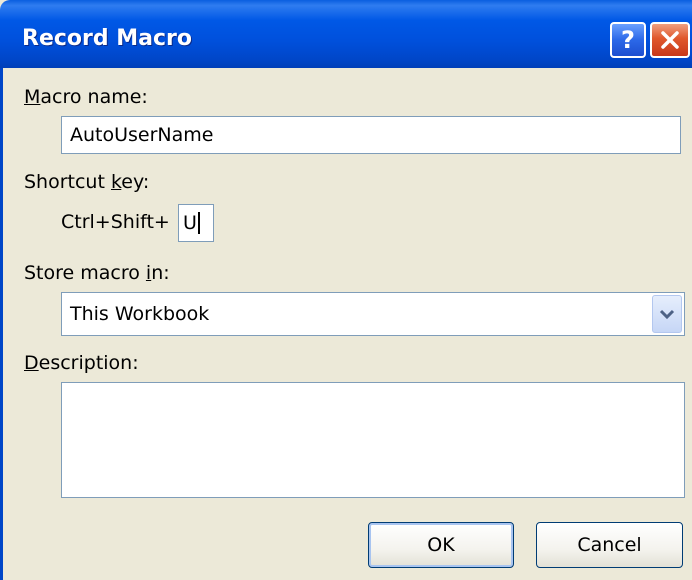 The height and width of the screenshot is (580, 692). Describe the element at coordinates (142, 135) in the screenshot. I see `macro-name-value: AutoUserName` at that location.